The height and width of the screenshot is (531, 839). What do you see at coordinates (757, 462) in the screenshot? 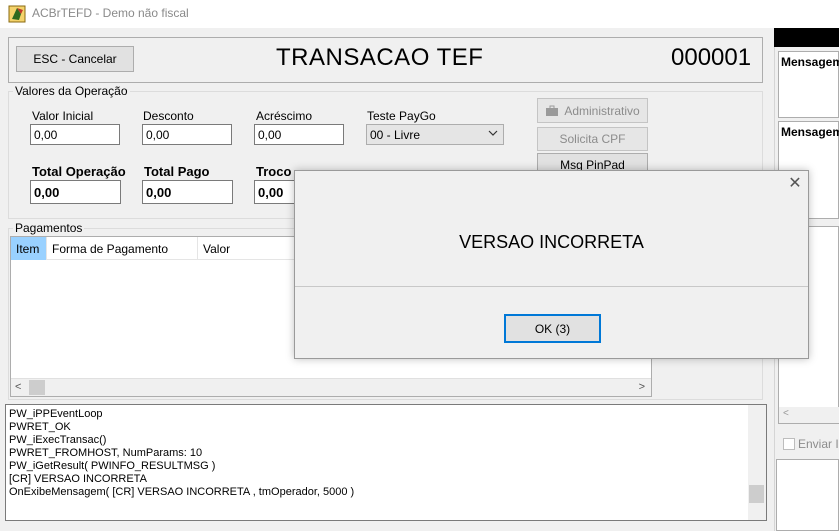
I see `log-vertical-scrollbar` at bounding box center [757, 462].